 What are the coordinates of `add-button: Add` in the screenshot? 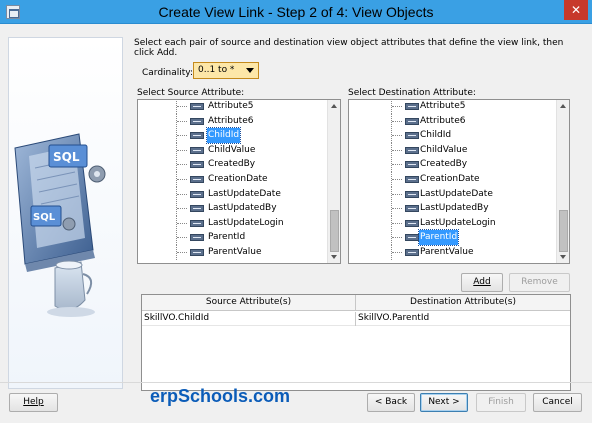 It's located at (482, 282).